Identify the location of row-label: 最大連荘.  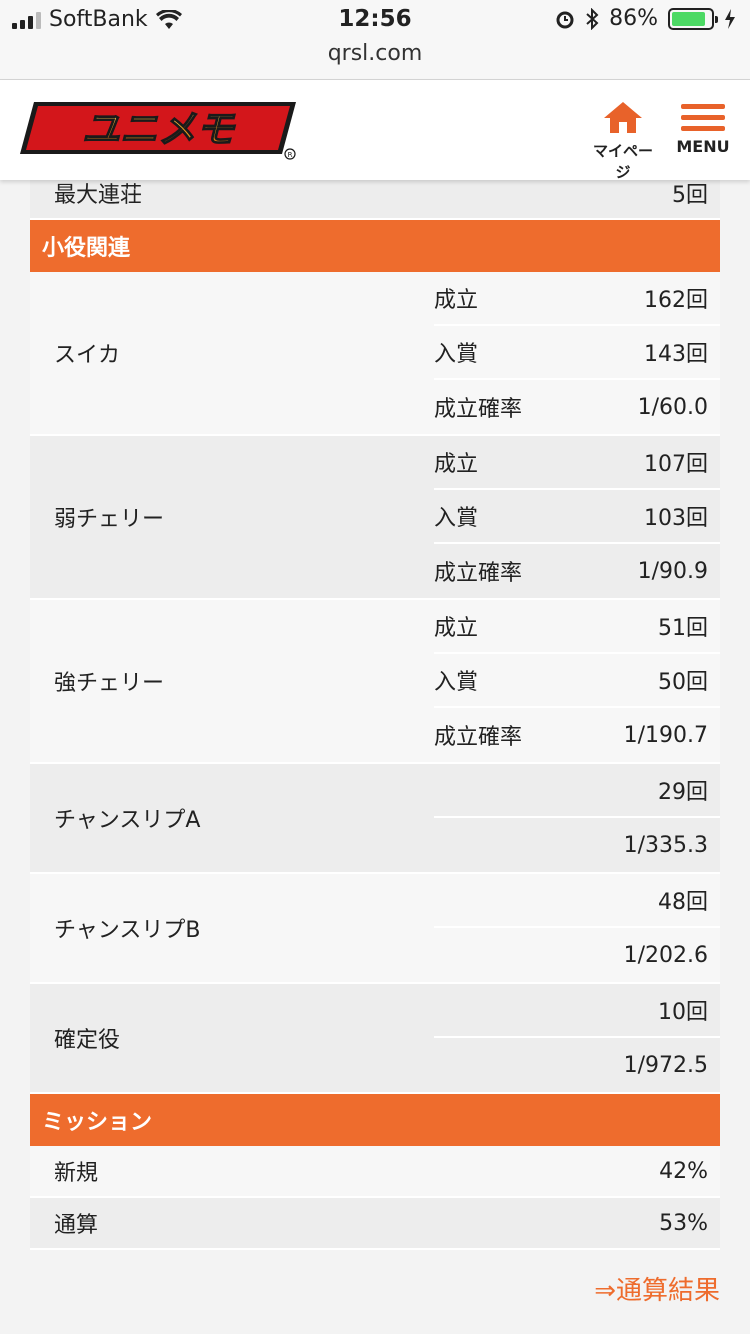
(98, 195).